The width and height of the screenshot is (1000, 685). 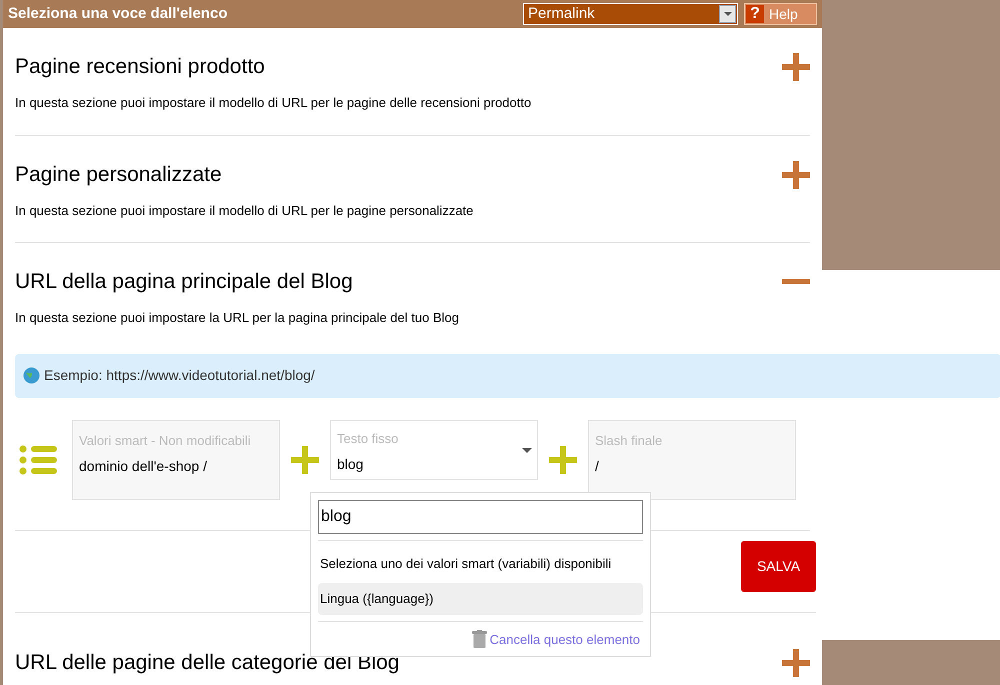 What do you see at coordinates (179, 375) in the screenshot?
I see `example-text: Esempio: https://www.videotutorial.net/blog/` at bounding box center [179, 375].